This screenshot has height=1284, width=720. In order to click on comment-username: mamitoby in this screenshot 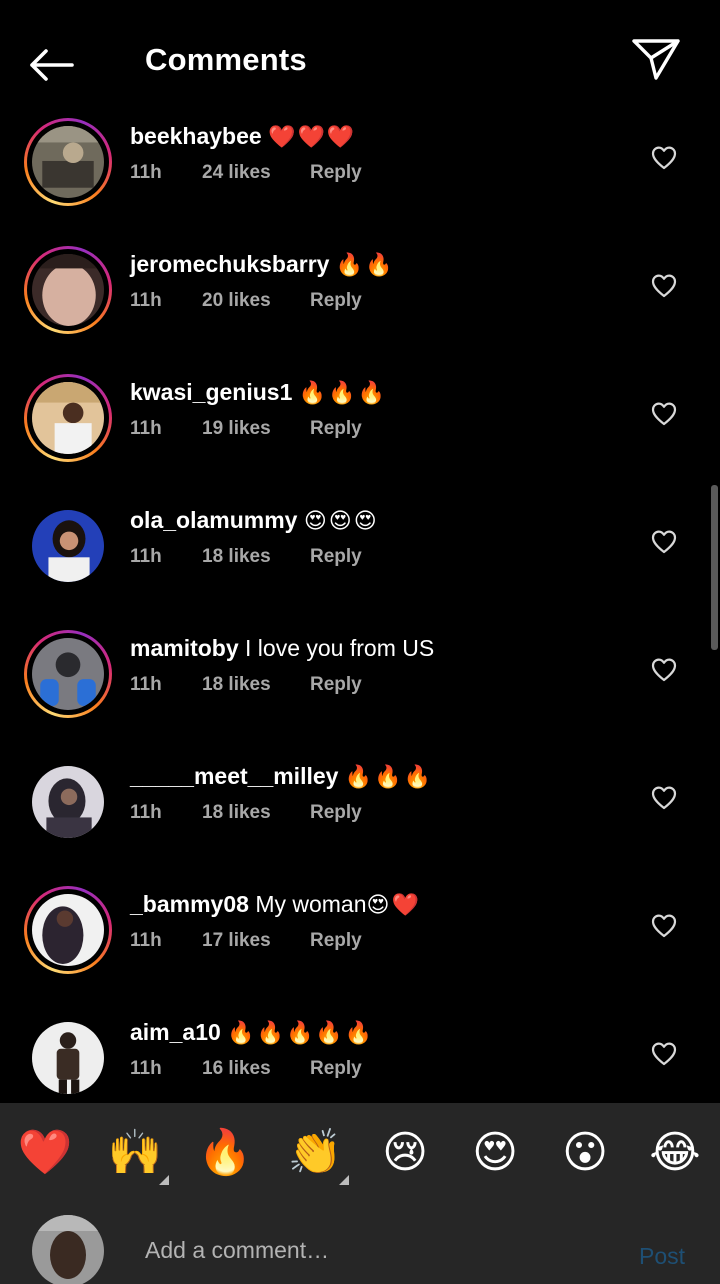, I will do `click(184, 648)`.